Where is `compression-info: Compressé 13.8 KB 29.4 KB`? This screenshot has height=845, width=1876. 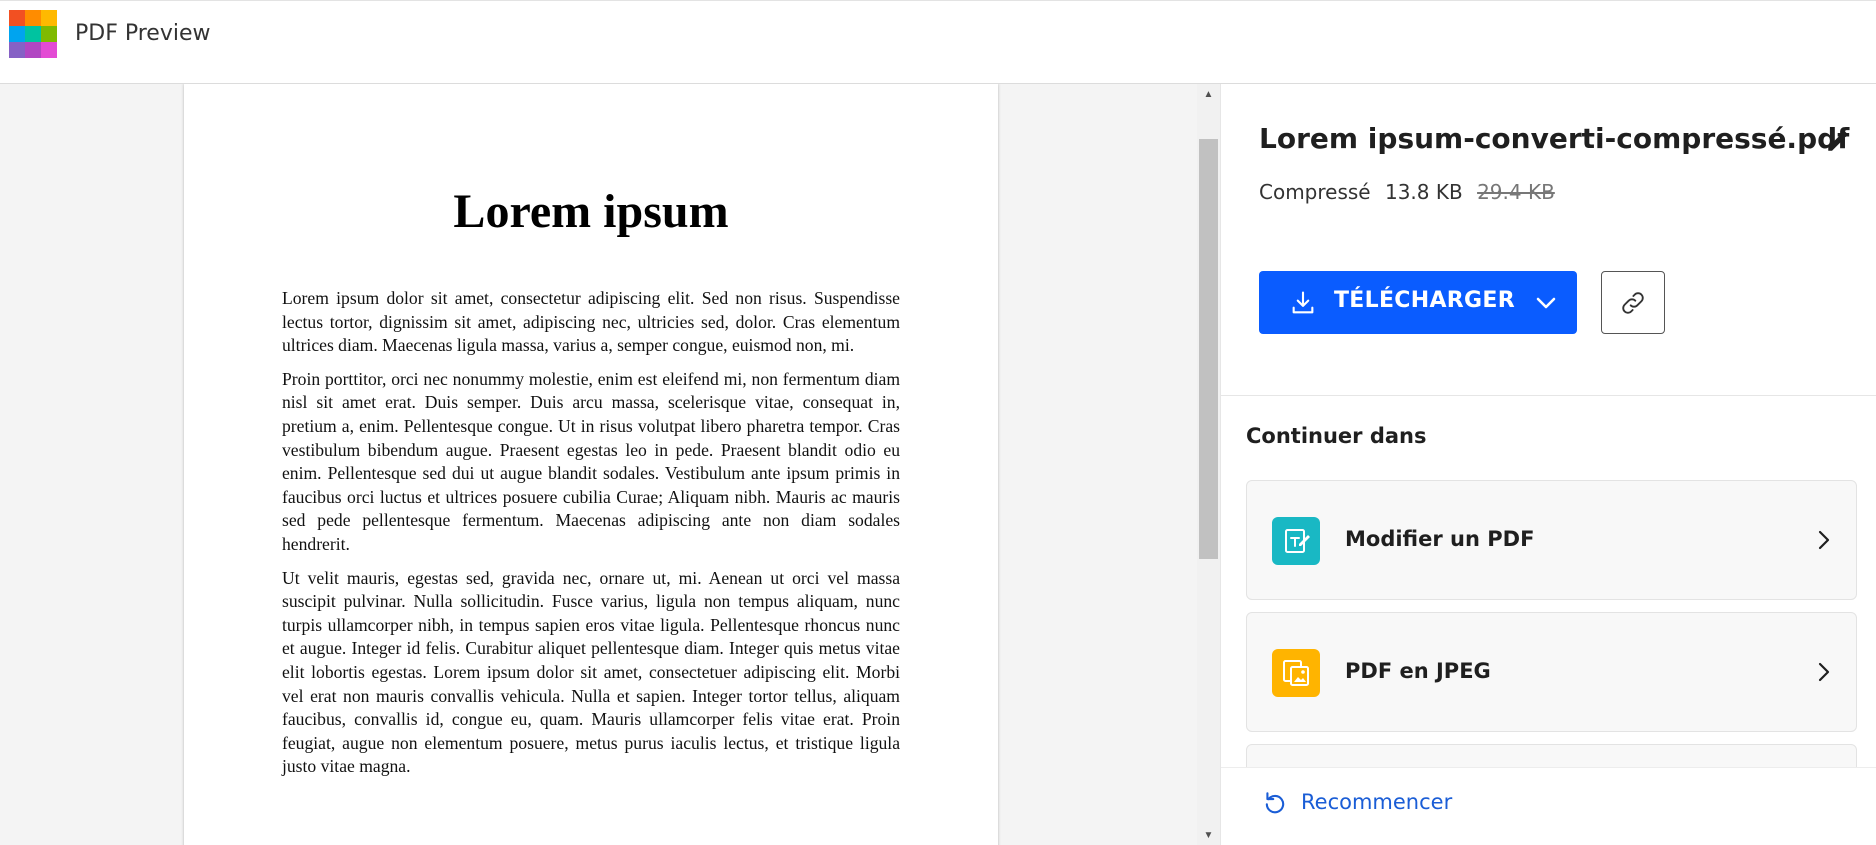
compression-info: Compressé 13.8 KB 29.4 KB is located at coordinates (1407, 192).